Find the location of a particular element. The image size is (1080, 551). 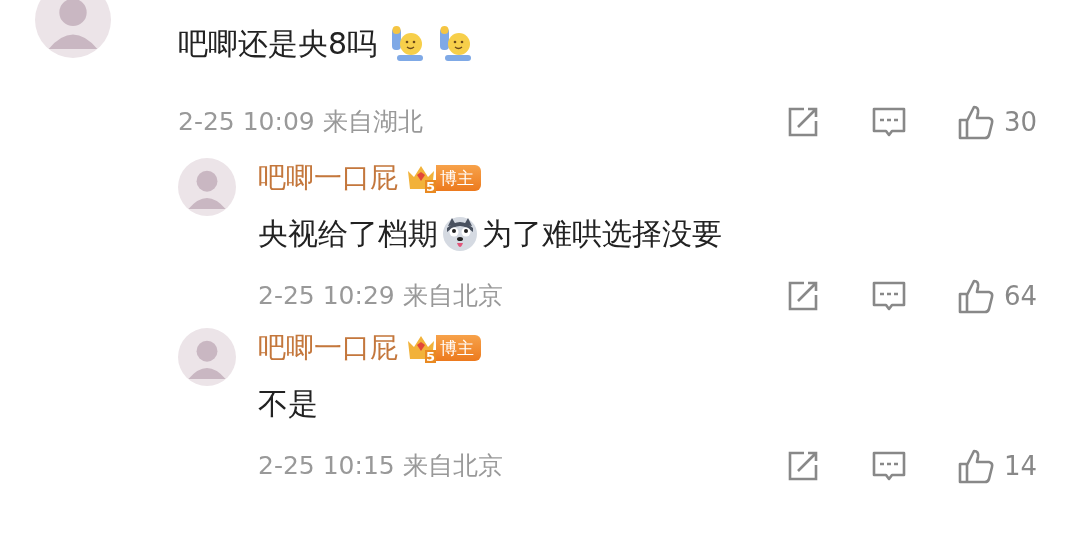

comment-text: 吧唧还是央8吗 is located at coordinates (278, 44).